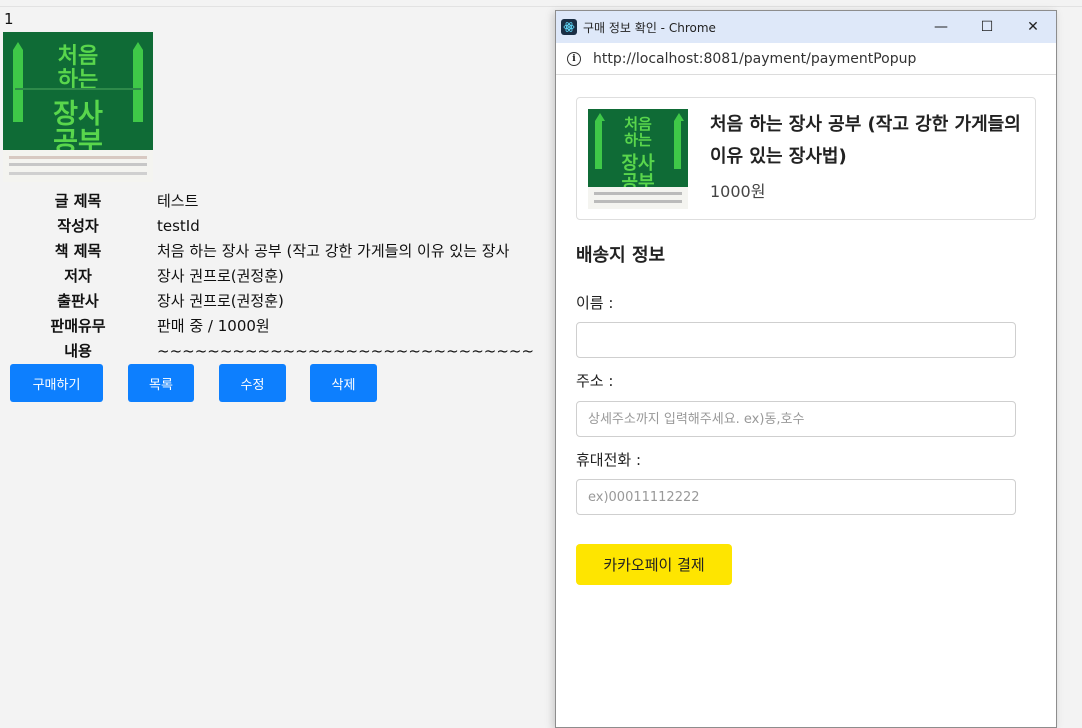 The image size is (1082, 728). What do you see at coordinates (78, 351) in the screenshot?
I see `detail-label: 내용` at bounding box center [78, 351].